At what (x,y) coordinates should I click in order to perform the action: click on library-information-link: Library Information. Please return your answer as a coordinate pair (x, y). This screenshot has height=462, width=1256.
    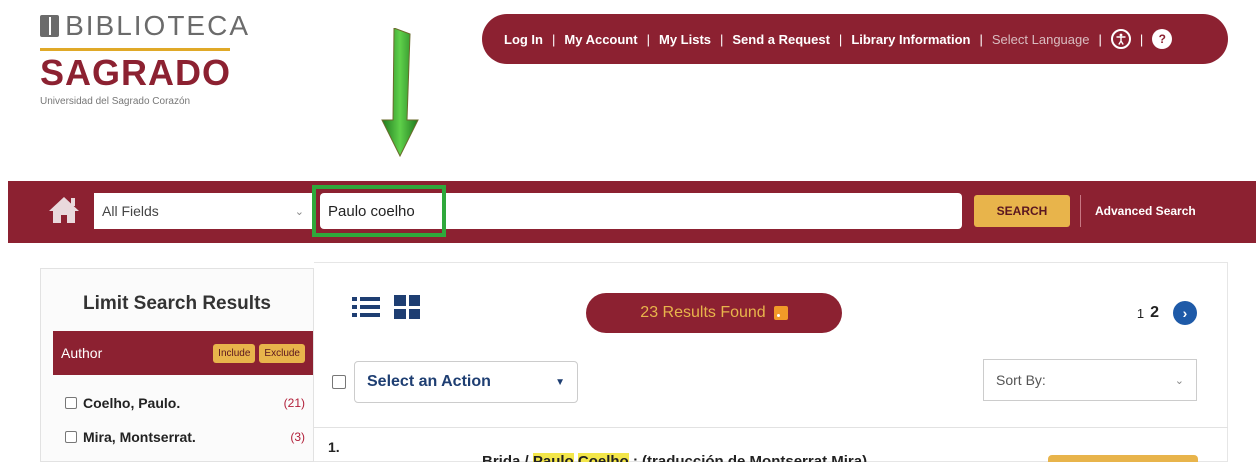
    Looking at the image, I should click on (910, 39).